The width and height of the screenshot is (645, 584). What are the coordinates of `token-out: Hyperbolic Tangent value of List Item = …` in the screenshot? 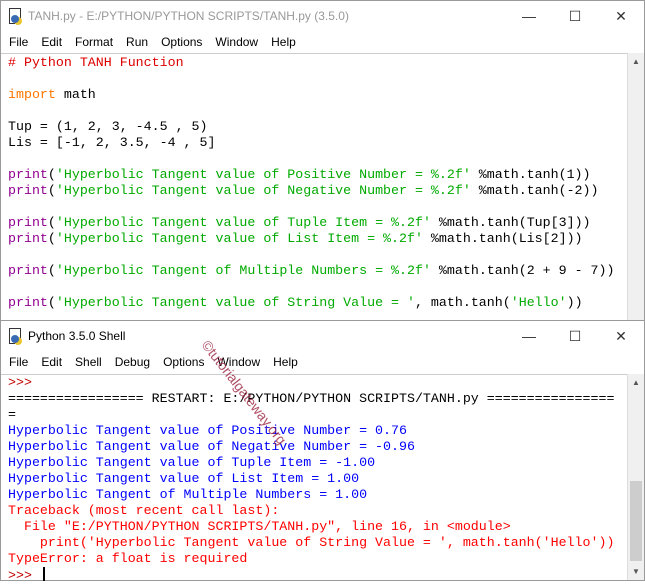 It's located at (184, 478).